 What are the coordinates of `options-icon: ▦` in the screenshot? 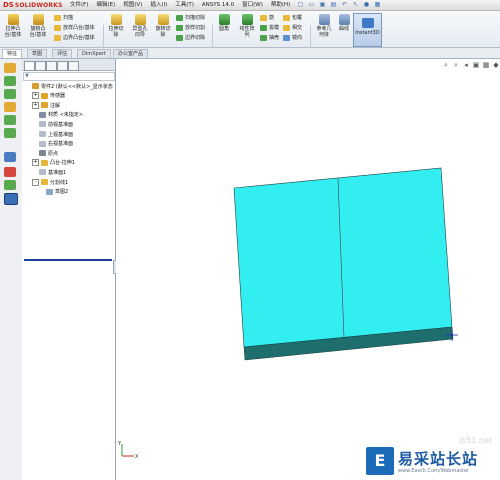 It's located at (377, 5).